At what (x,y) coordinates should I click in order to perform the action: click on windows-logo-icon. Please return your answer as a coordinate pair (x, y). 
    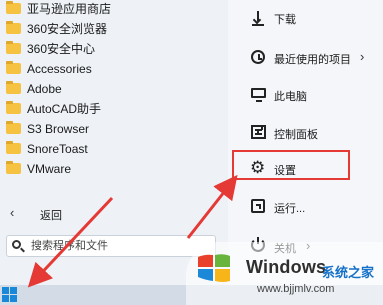
    Looking at the image, I should click on (214, 268).